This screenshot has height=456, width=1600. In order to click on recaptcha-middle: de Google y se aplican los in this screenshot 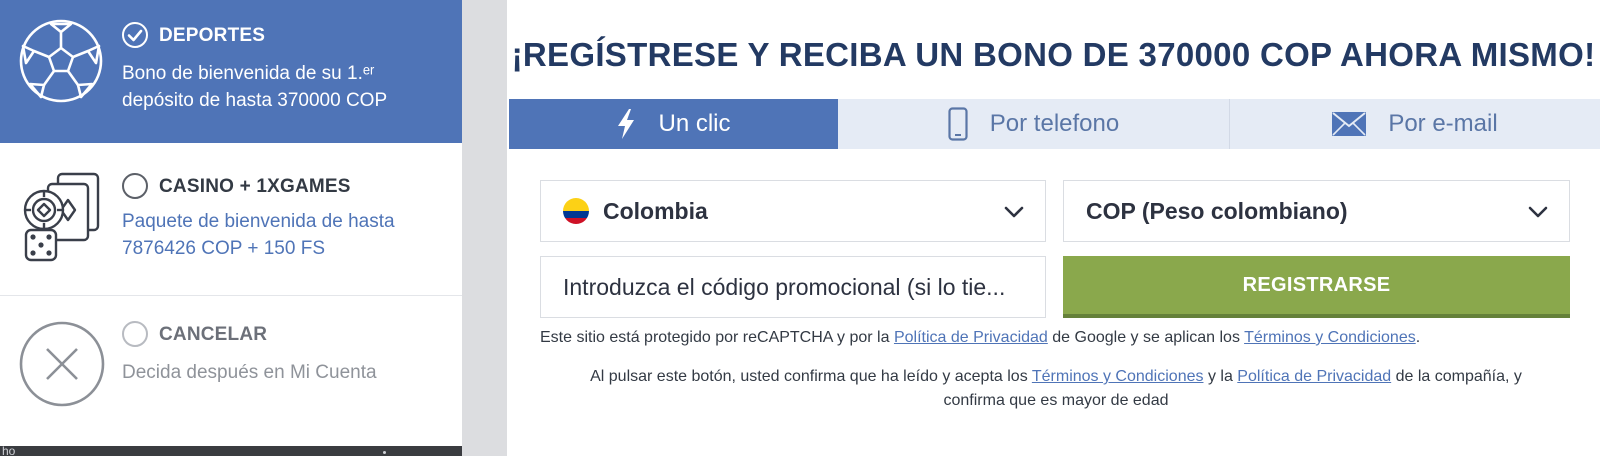, I will do `click(1146, 337)`.